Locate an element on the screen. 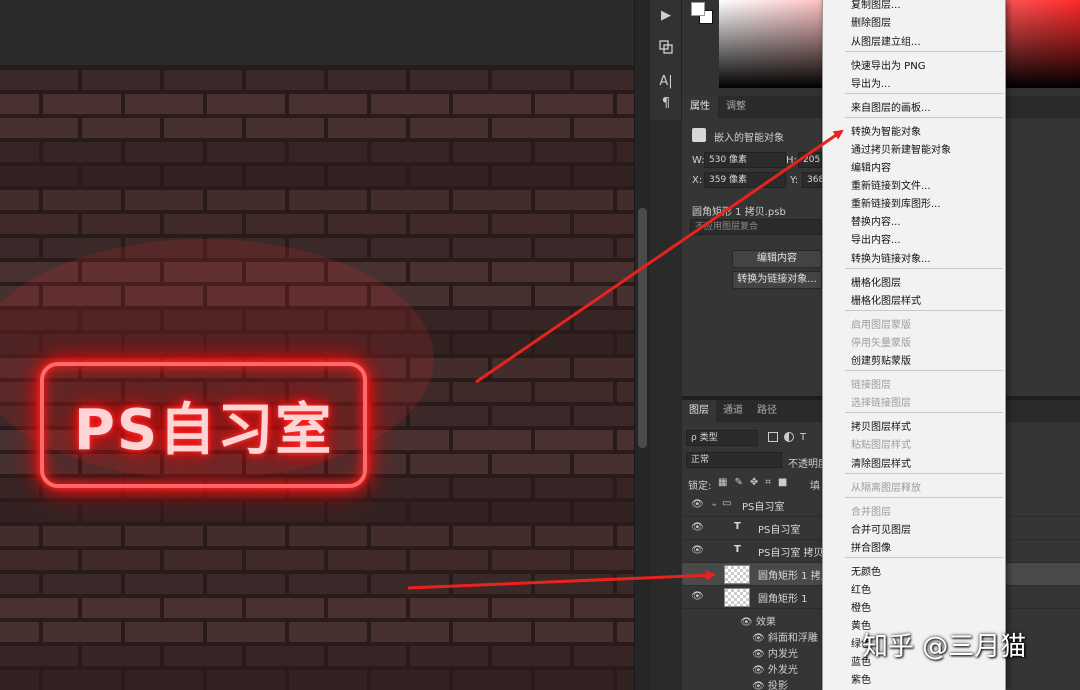  menu-item-copy-layer-style: 拷贝图层样式 is located at coordinates (926, 425).